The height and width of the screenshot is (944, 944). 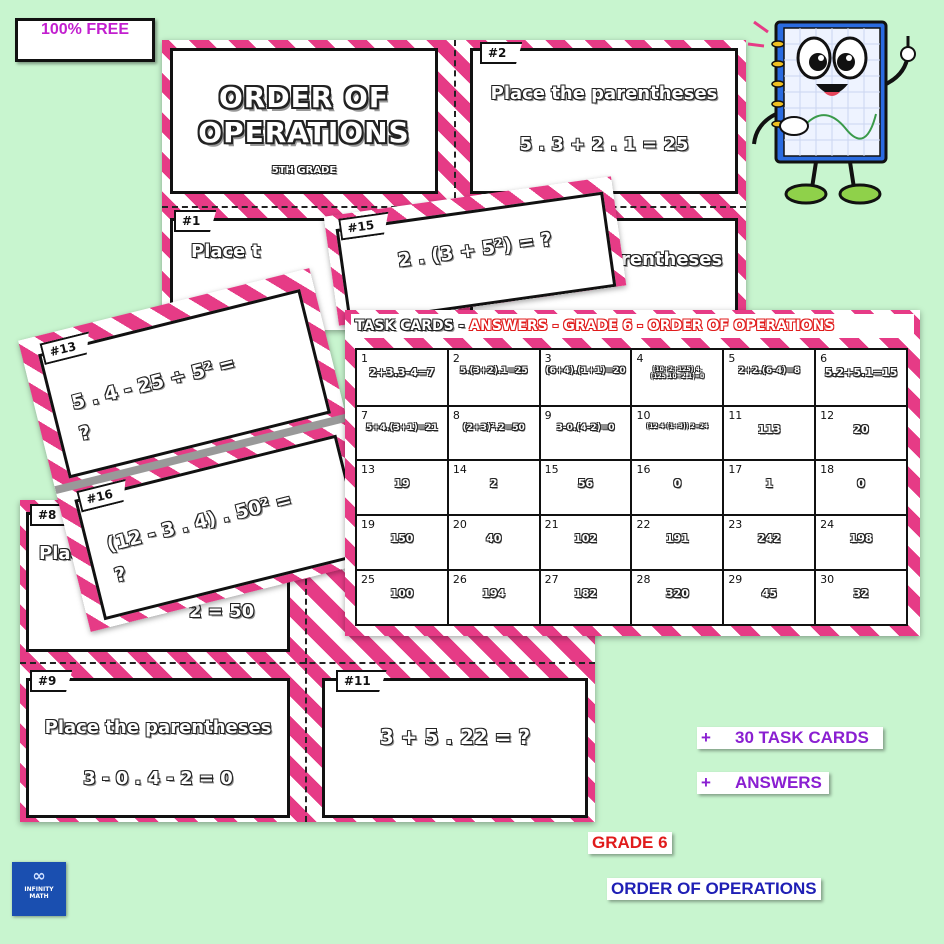 I want to click on answer-value: 191, so click(x=677, y=539).